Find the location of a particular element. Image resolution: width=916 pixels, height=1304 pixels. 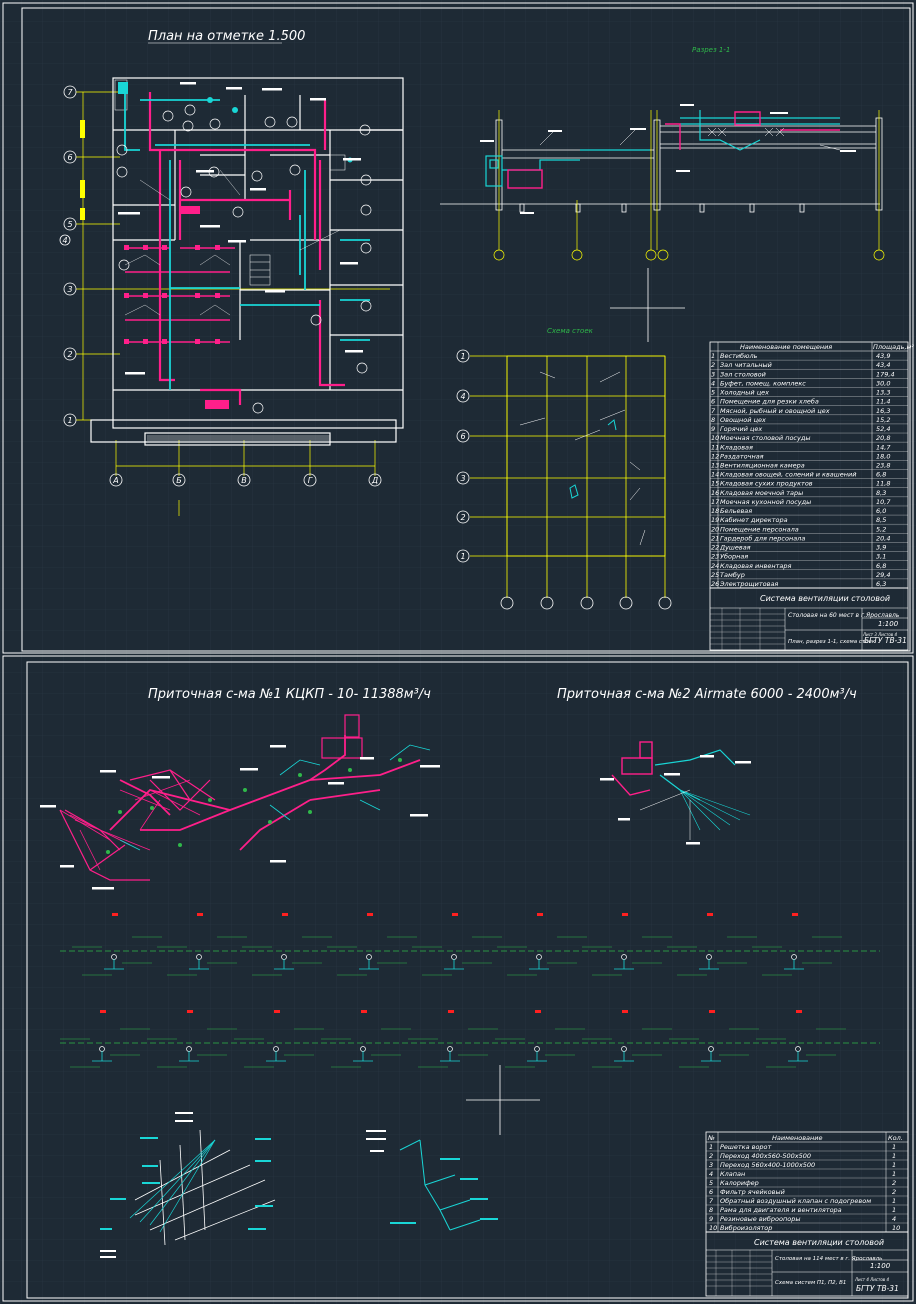

room-no-cell: 3 is located at coordinates (713, 374).